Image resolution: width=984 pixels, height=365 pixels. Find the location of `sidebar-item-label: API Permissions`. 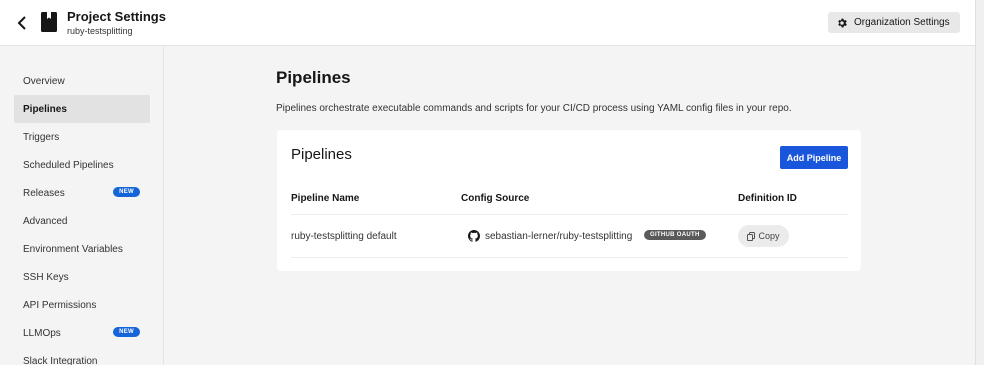

sidebar-item-label: API Permissions is located at coordinates (60, 305).